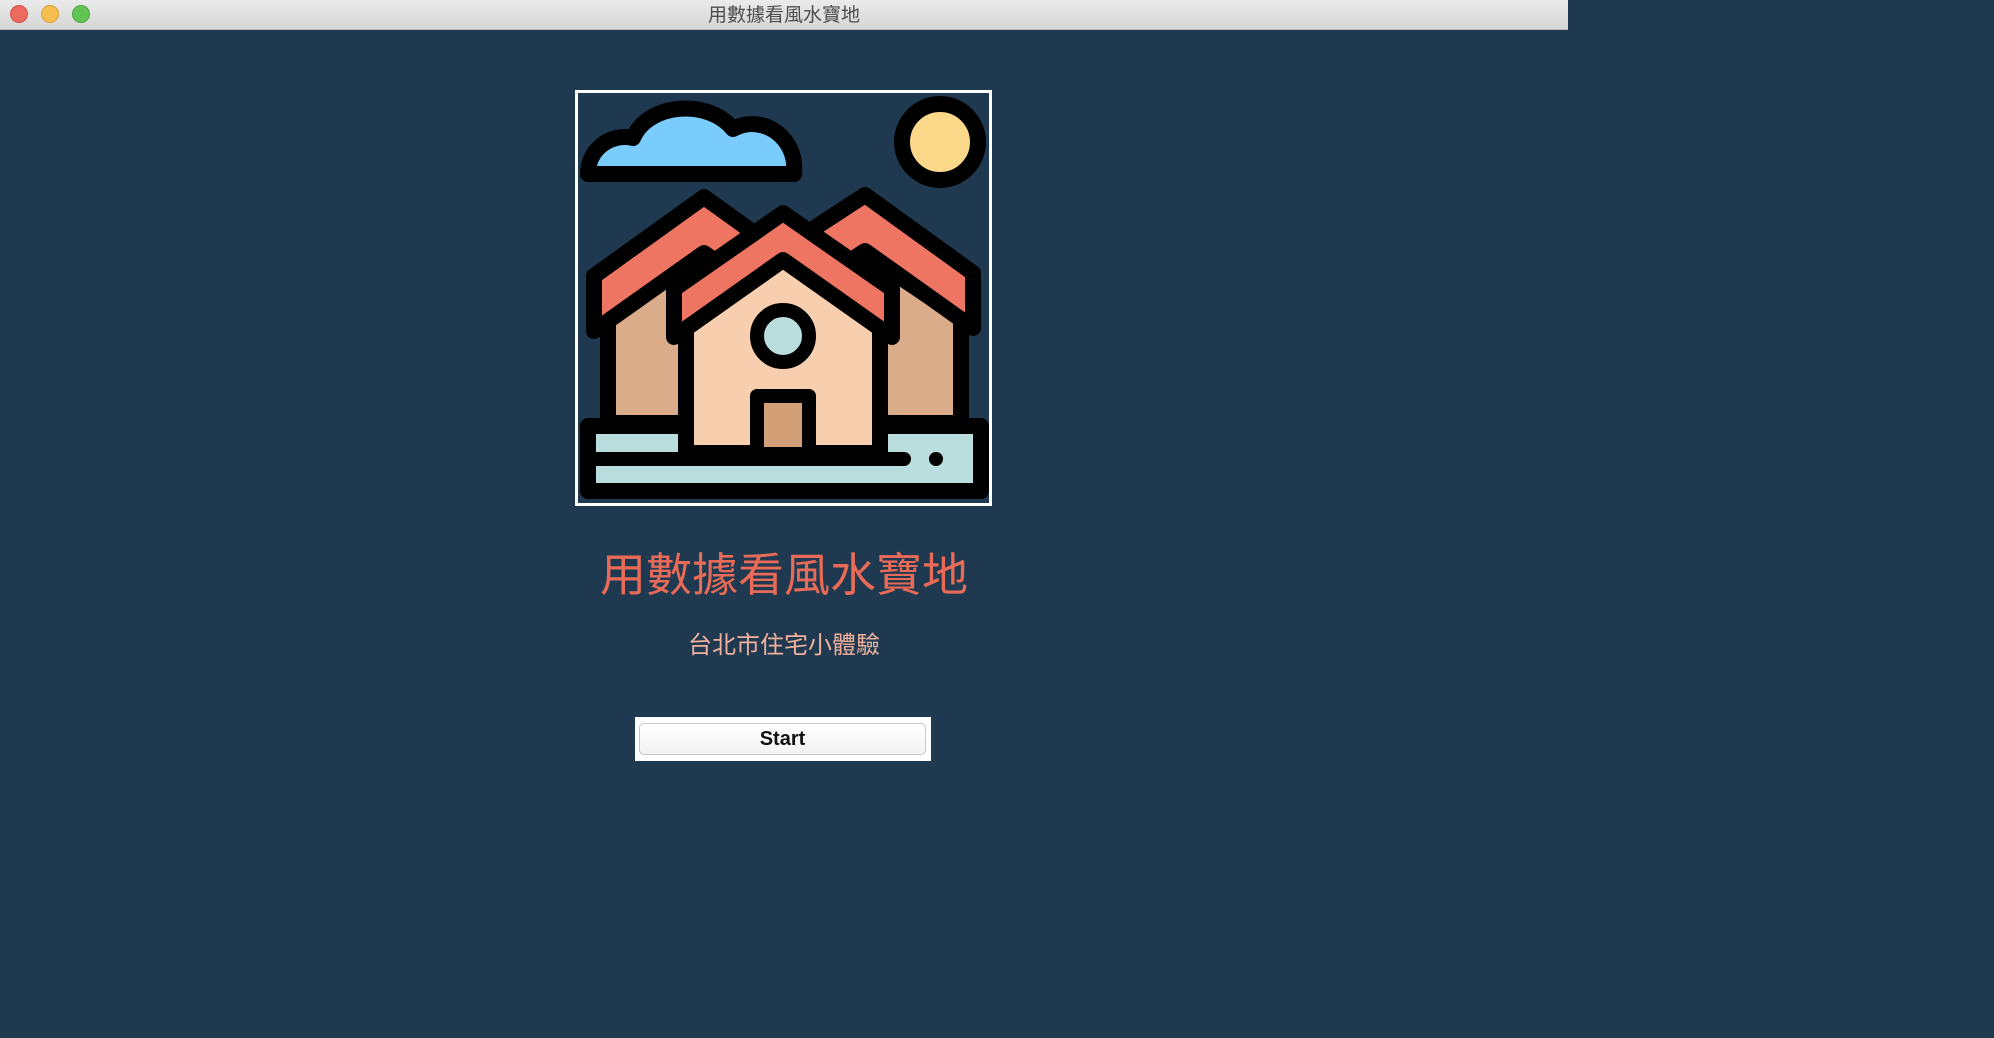 The width and height of the screenshot is (1994, 1038). I want to click on hero-image-frame, so click(783, 298).